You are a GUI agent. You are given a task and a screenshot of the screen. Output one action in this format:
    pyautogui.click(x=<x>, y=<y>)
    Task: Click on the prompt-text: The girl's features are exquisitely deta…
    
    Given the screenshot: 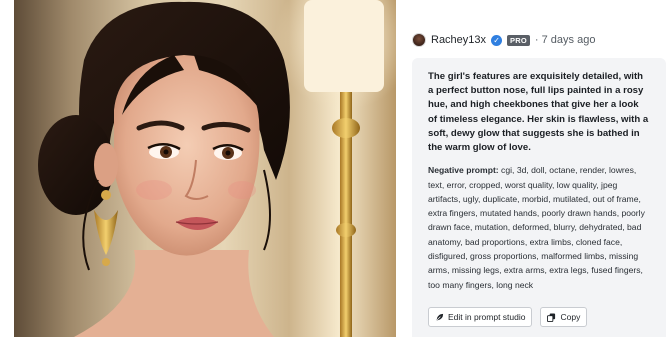 What is the action you would take?
    pyautogui.click(x=538, y=112)
    